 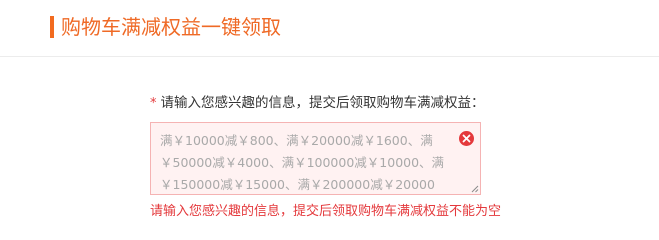 I want to click on validation-error-message: 请输入您感兴趣的信息，提交后领取购物车满减权益不能为空, so click(x=326, y=211).